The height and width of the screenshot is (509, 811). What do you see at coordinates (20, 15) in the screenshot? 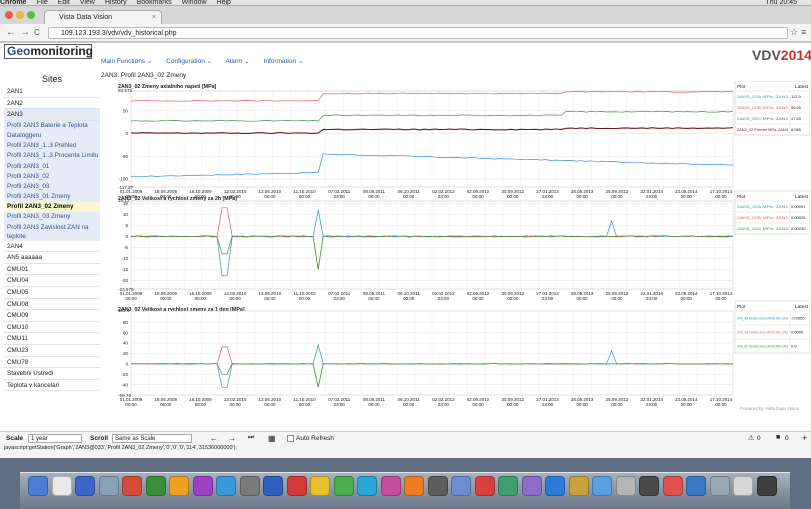
I see `minimize-window-icon` at bounding box center [20, 15].